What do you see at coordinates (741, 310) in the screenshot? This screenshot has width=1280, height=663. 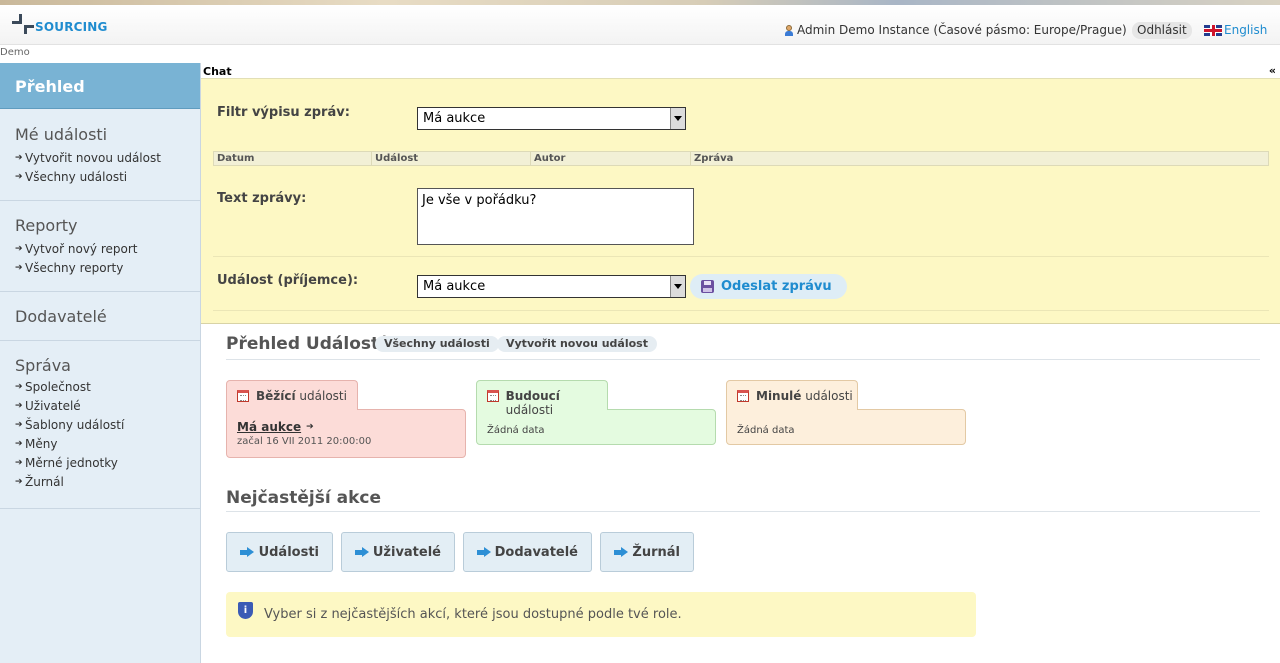 I see `divider` at bounding box center [741, 310].